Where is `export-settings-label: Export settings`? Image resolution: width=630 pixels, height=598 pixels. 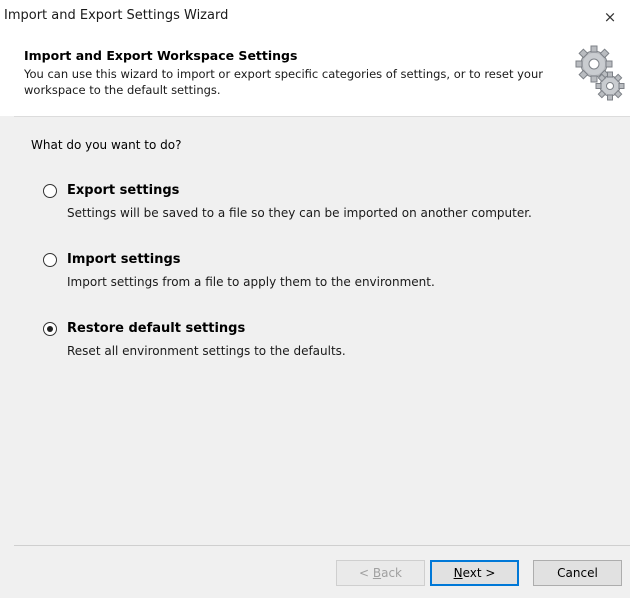
export-settings-label: Export settings is located at coordinates (123, 190).